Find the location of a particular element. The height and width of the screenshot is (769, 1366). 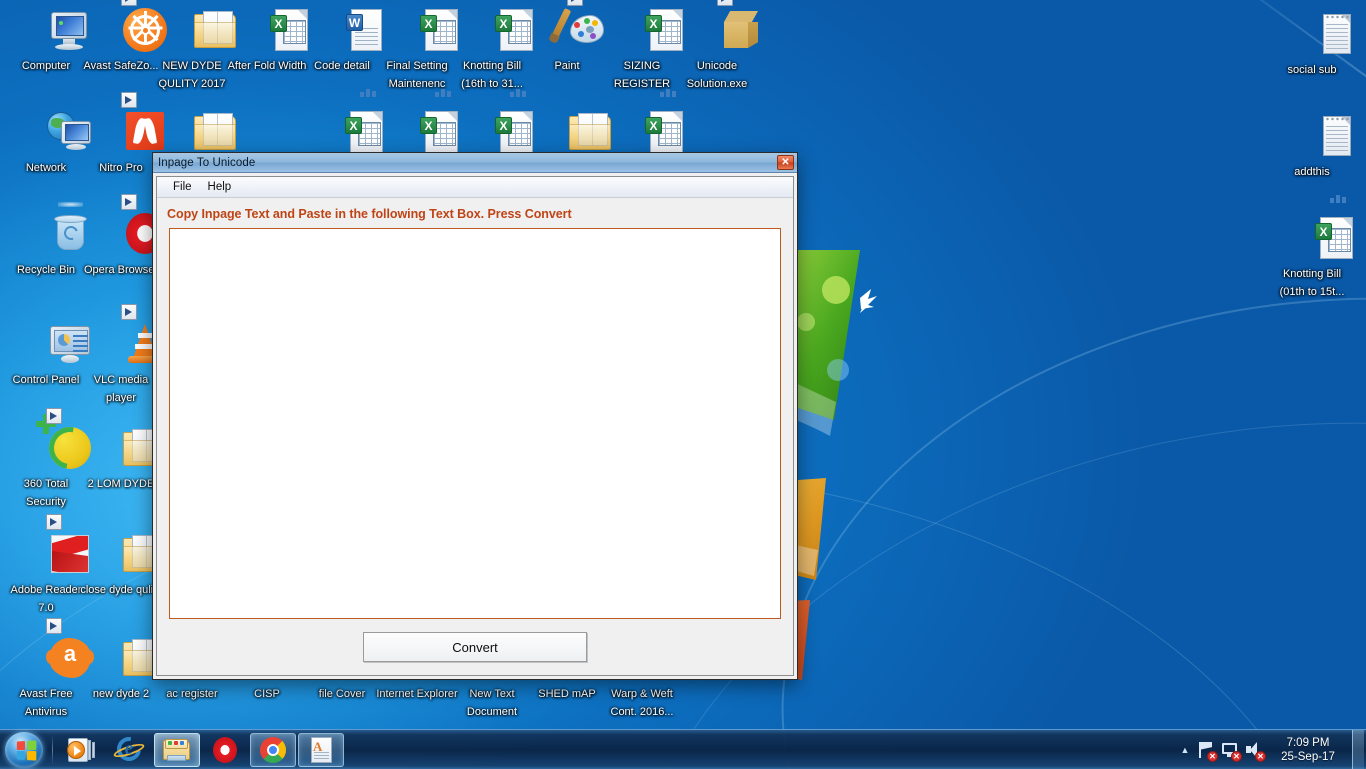

avast-safezone-icon is located at coordinates (132, 27).